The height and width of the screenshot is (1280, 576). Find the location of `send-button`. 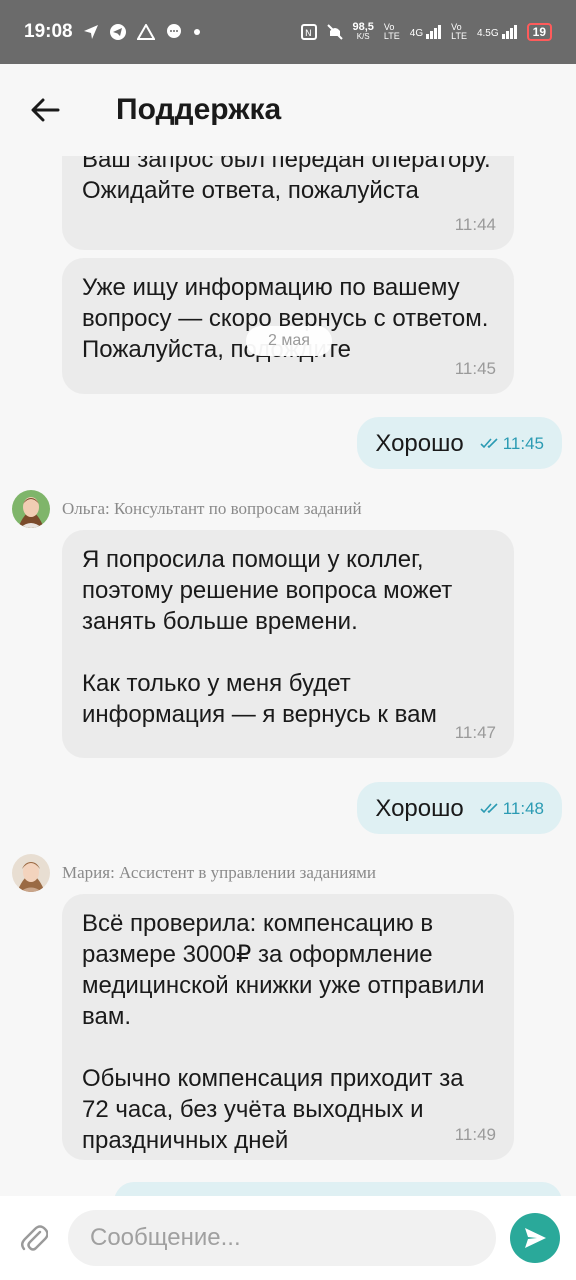

send-button is located at coordinates (535, 1238).